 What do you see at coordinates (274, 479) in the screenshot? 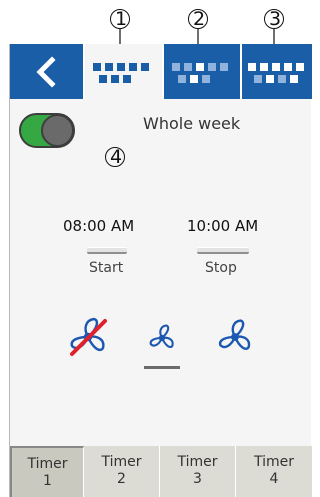
I see `timer-tab-number: 4` at bounding box center [274, 479].